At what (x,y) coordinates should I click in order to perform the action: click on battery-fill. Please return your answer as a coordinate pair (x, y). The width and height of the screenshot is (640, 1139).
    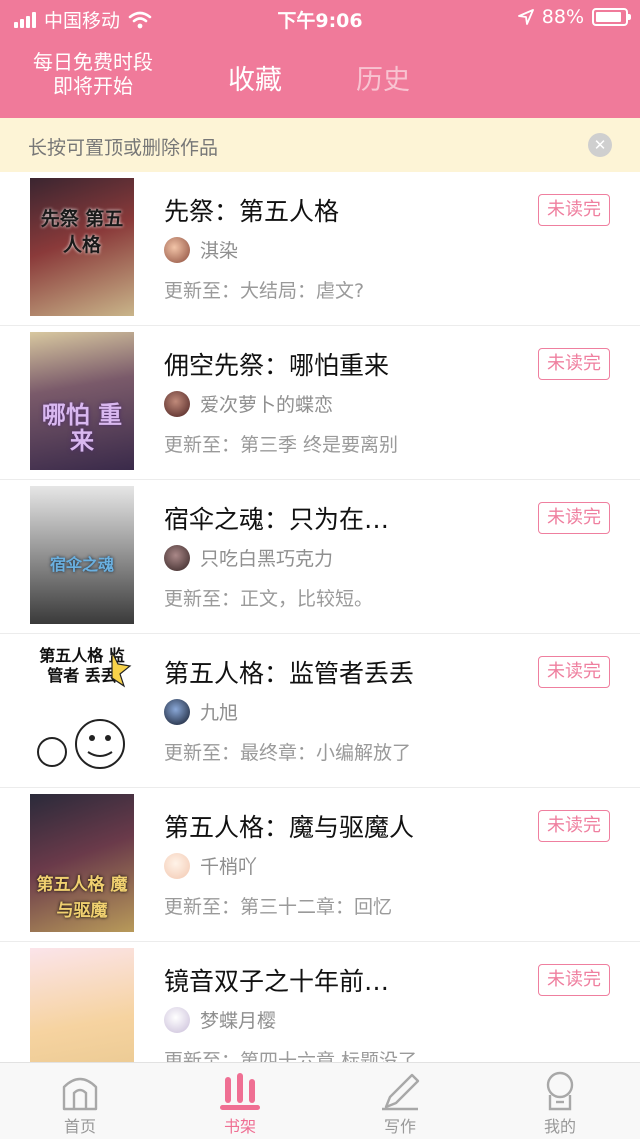
    Looking at the image, I should click on (608, 17).